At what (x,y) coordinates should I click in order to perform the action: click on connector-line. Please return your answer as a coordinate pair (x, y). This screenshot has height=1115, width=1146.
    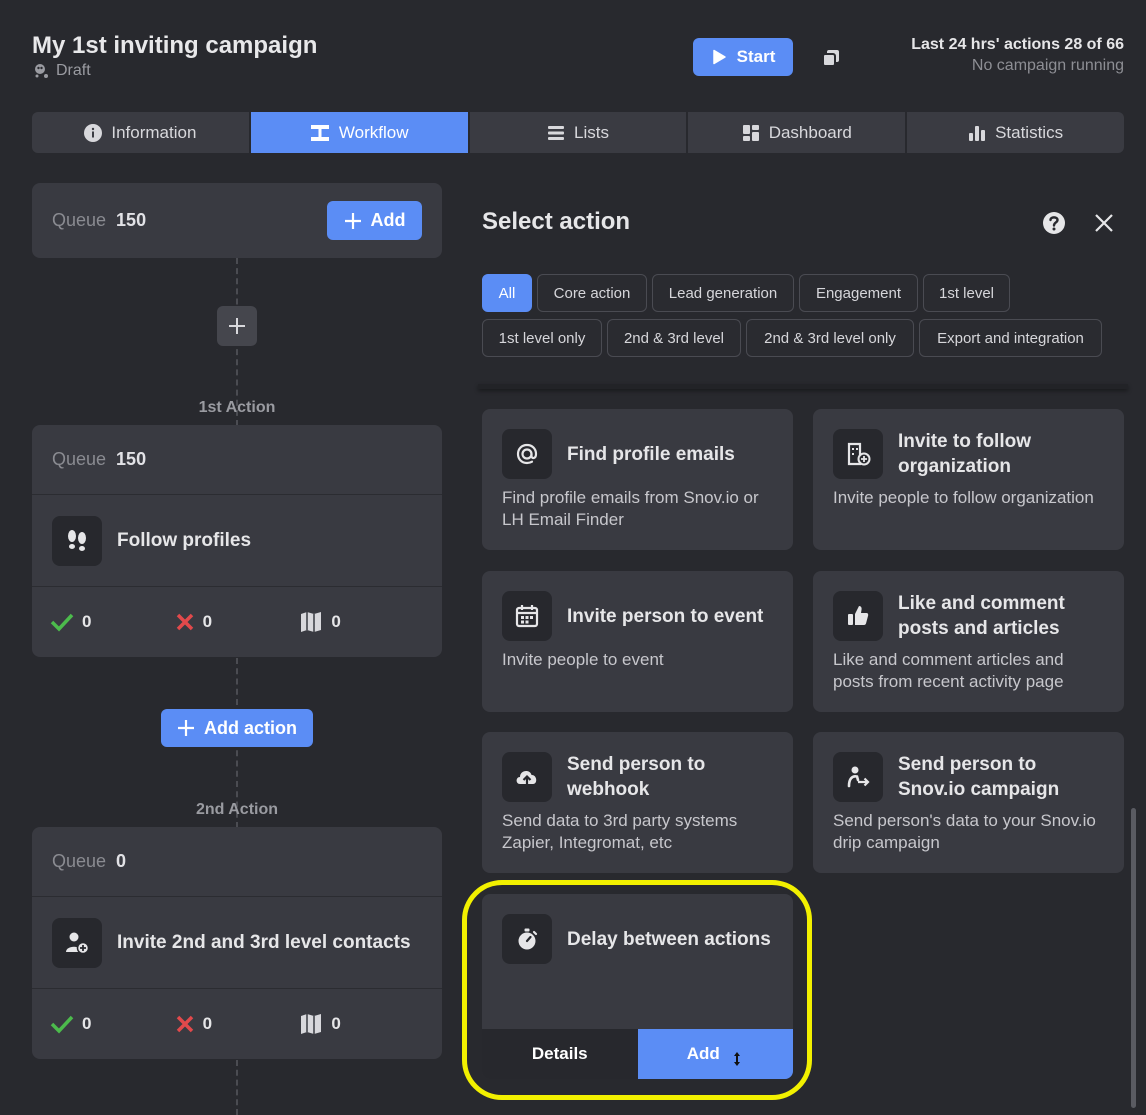
    Looking at the image, I should click on (237, 1087).